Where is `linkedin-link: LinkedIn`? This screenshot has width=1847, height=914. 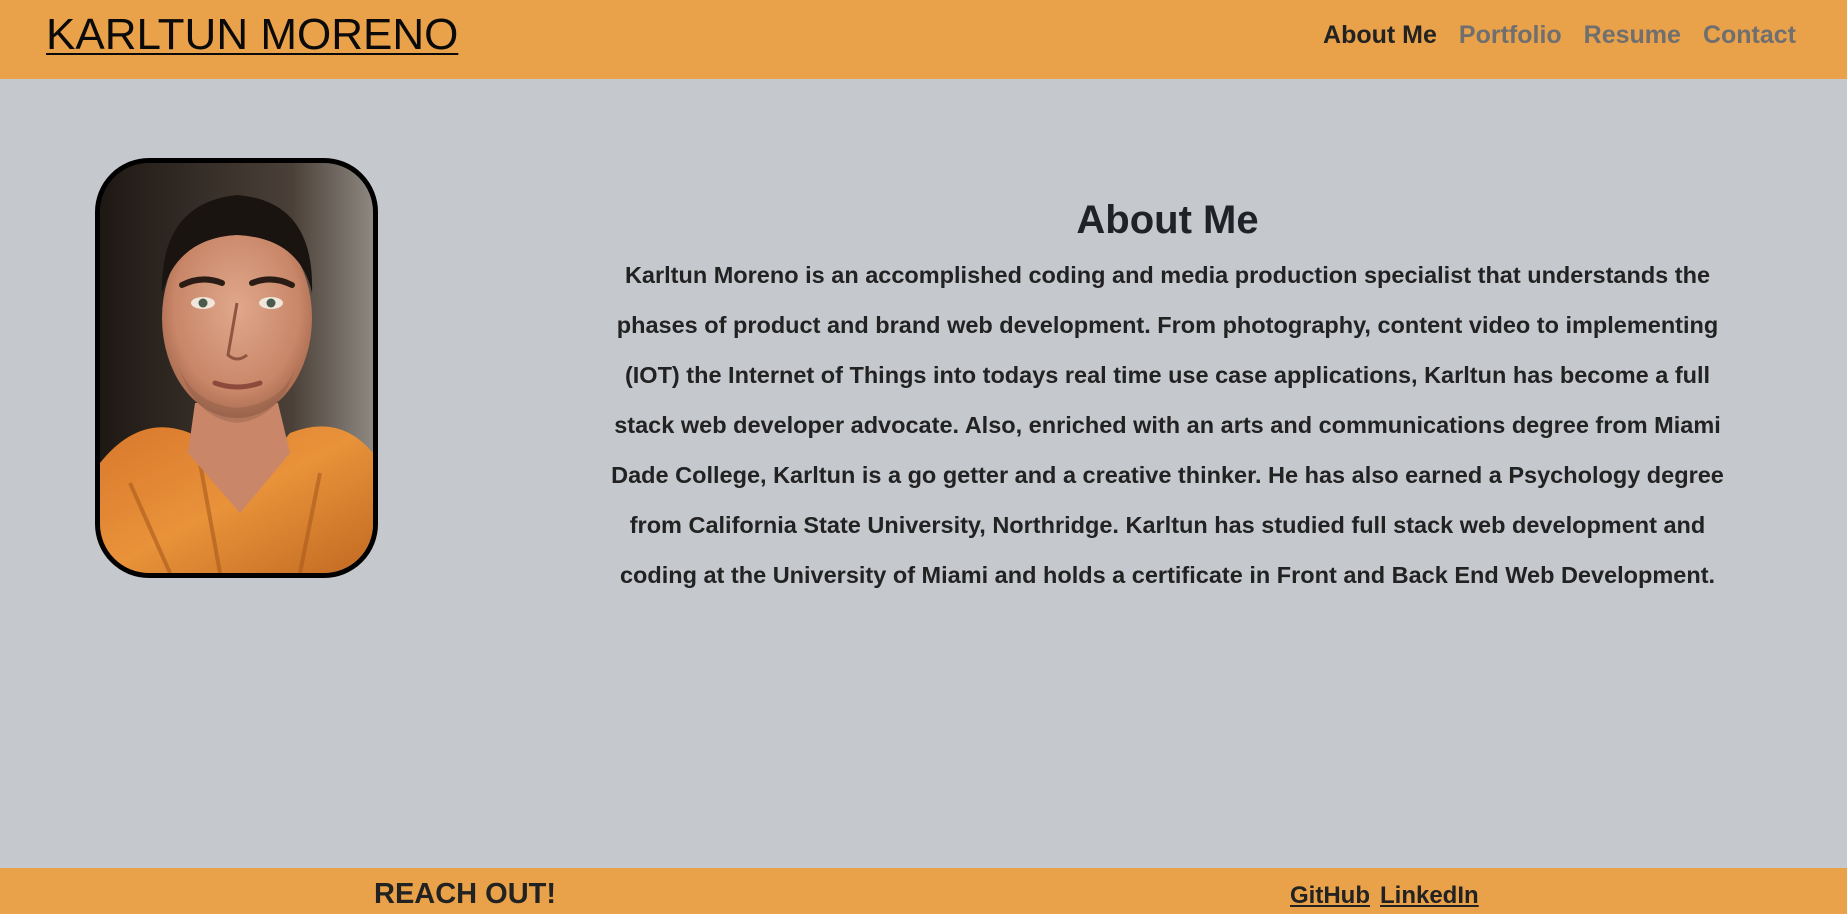 linkedin-link: LinkedIn is located at coordinates (1429, 896).